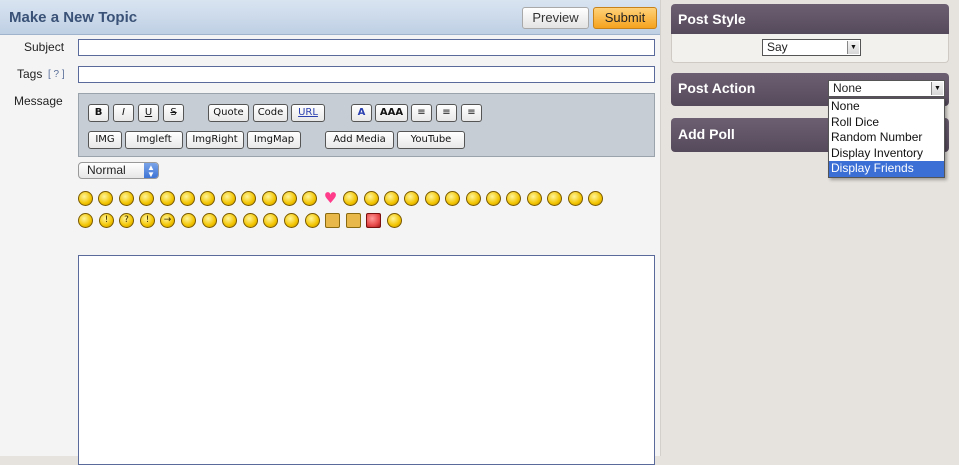 The height and width of the screenshot is (465, 959). I want to click on format-select: Normal ▲ ▼, so click(118, 170).